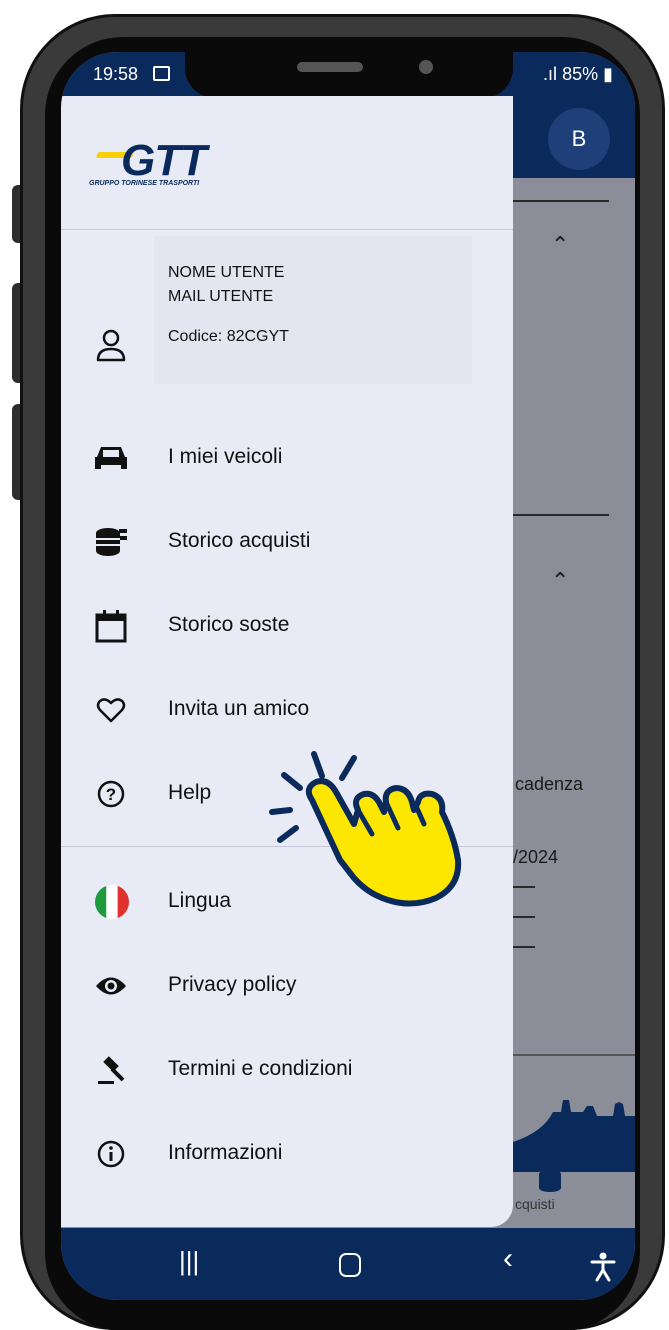 This screenshot has height=1330, width=669. Describe the element at coordinates (190, 792) in the screenshot. I see `menu-item-label: Help` at that location.